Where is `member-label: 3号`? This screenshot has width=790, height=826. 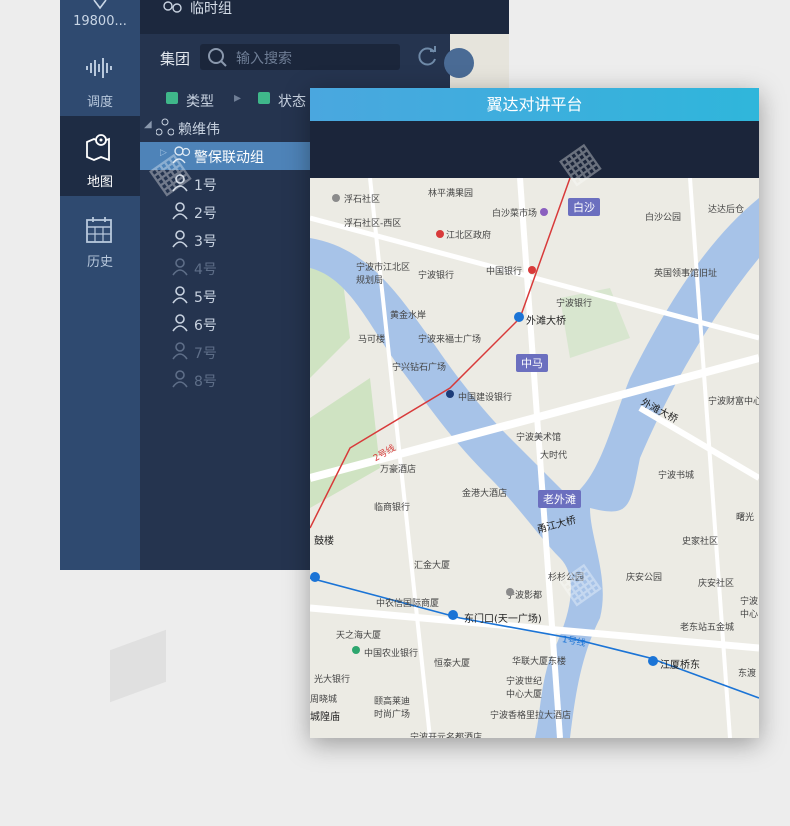 member-label: 3号 is located at coordinates (205, 242).